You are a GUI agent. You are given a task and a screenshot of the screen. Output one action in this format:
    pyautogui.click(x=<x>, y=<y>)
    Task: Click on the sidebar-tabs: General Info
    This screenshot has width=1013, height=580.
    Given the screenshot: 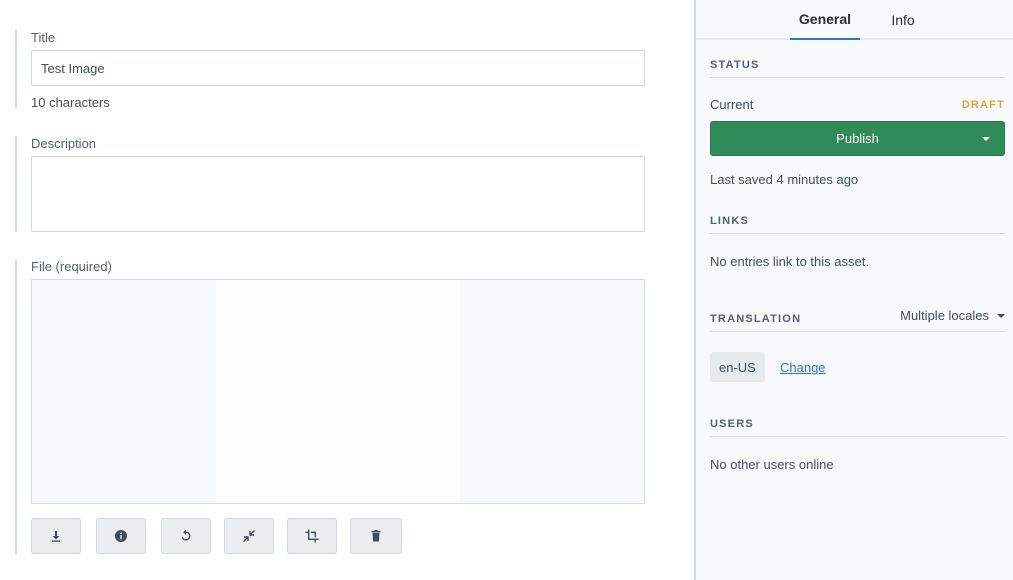 What is the action you would take?
    pyautogui.click(x=854, y=20)
    